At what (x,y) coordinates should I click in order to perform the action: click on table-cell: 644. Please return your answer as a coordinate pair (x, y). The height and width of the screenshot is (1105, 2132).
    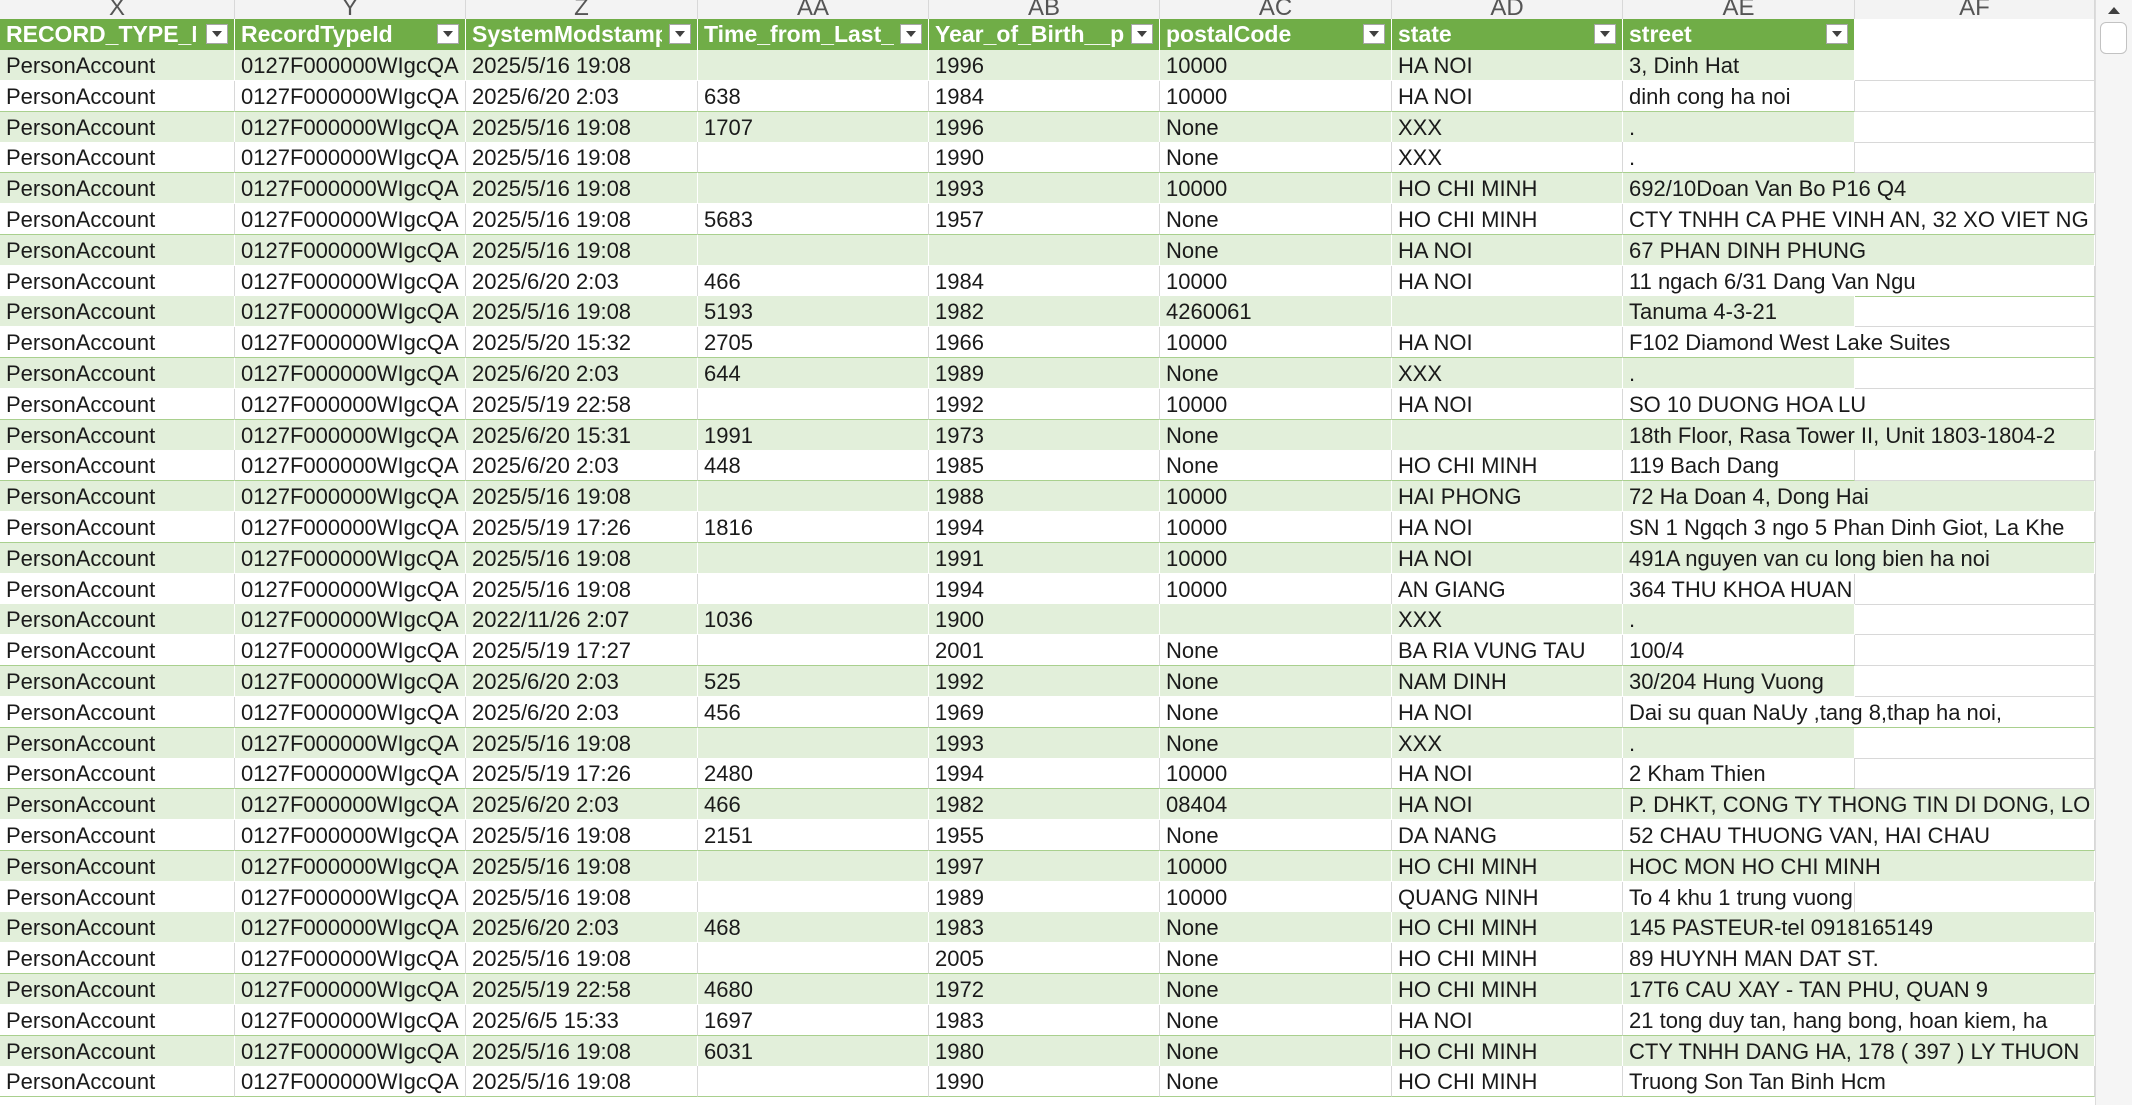
    Looking at the image, I should click on (813, 373).